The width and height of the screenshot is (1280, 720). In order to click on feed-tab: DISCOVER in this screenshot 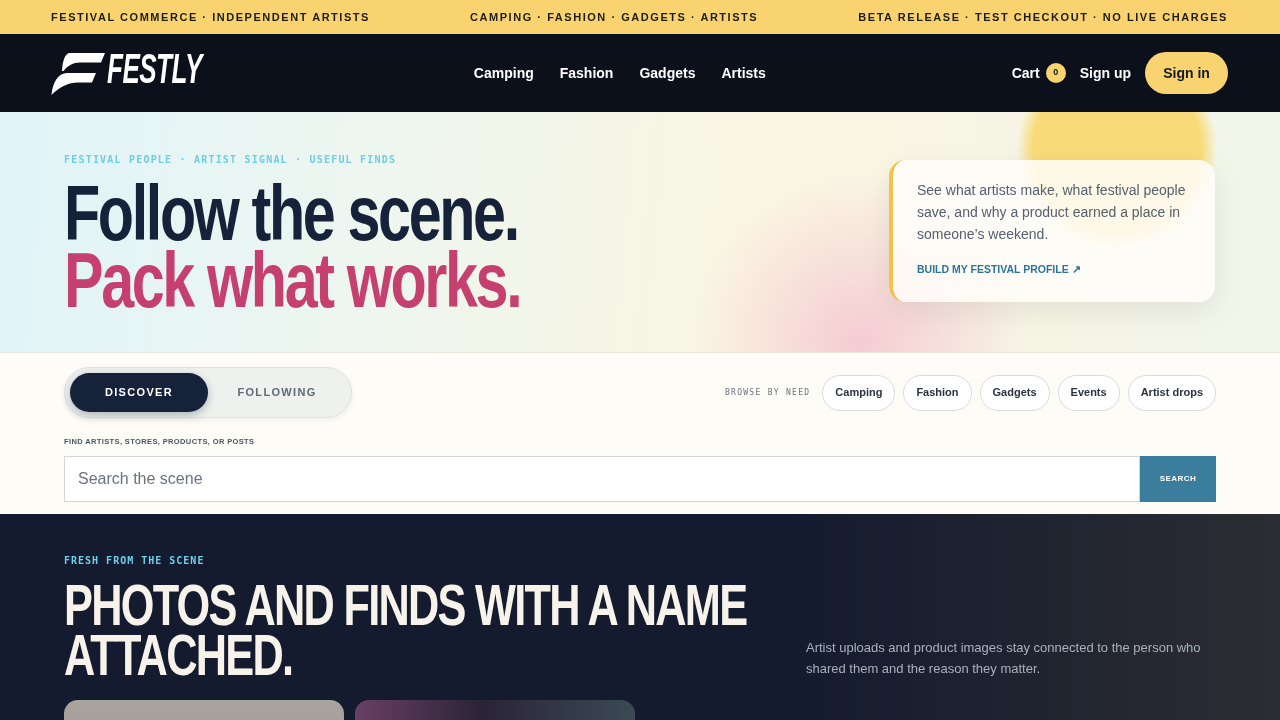, I will do `click(139, 392)`.